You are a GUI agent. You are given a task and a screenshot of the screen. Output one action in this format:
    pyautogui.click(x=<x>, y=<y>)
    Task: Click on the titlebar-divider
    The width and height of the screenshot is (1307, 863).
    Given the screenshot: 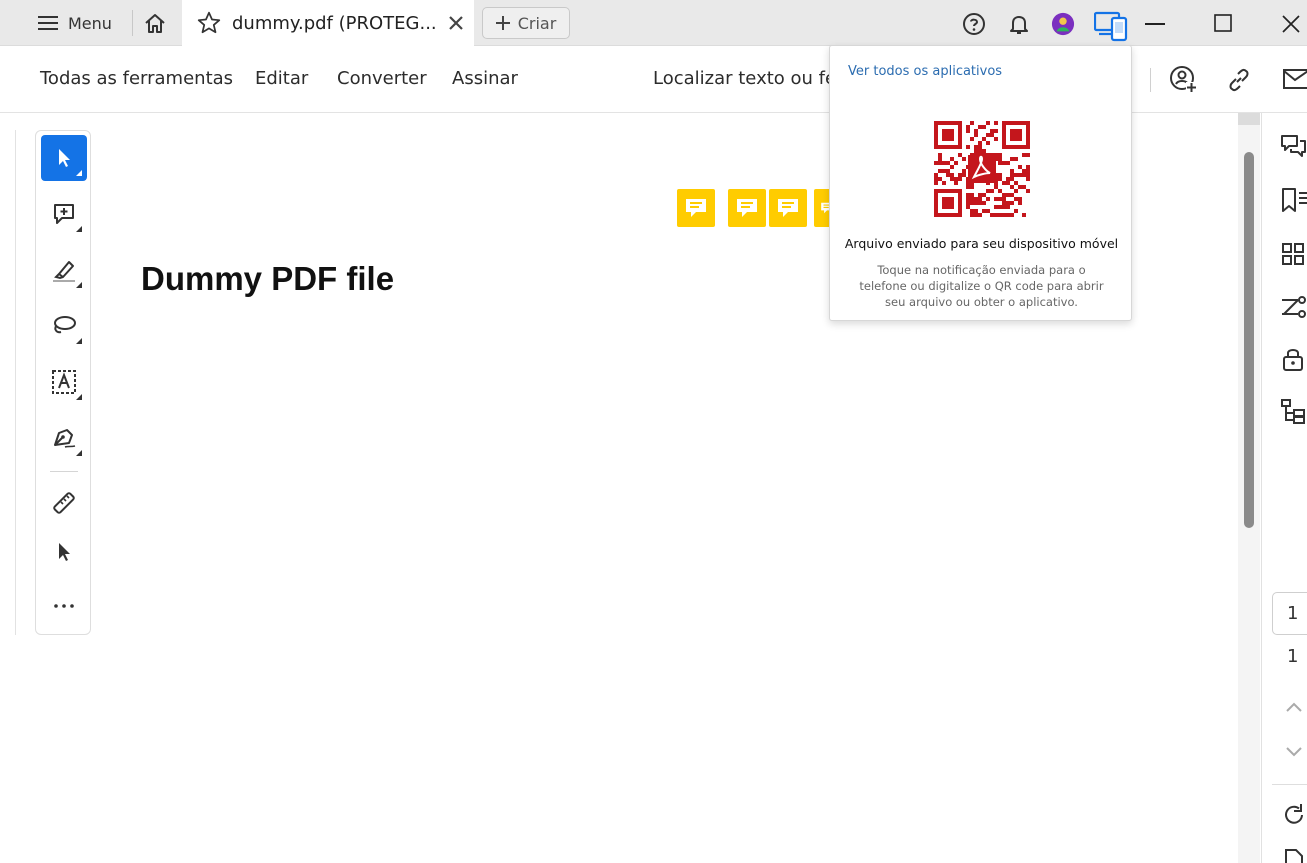 What is the action you would take?
    pyautogui.click(x=132, y=23)
    